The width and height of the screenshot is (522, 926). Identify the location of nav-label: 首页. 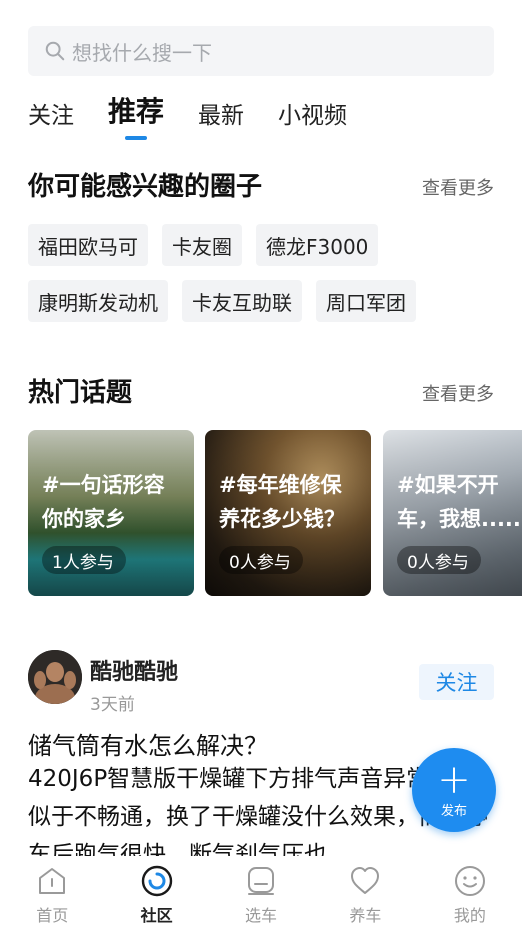
(52, 915).